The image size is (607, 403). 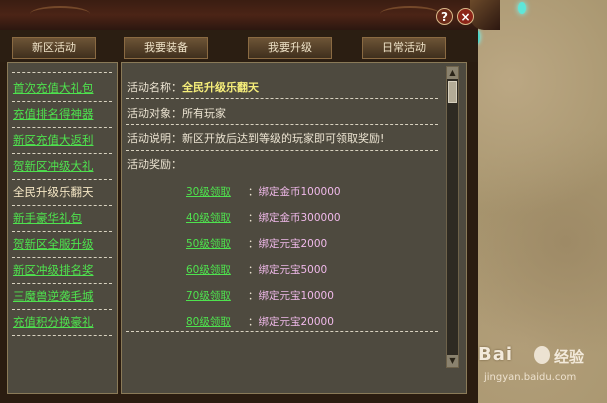 I want to click on activity-desc-row: 活动说明：新区开放后达到等级的玩家即可领取奖励!, so click(x=255, y=138).